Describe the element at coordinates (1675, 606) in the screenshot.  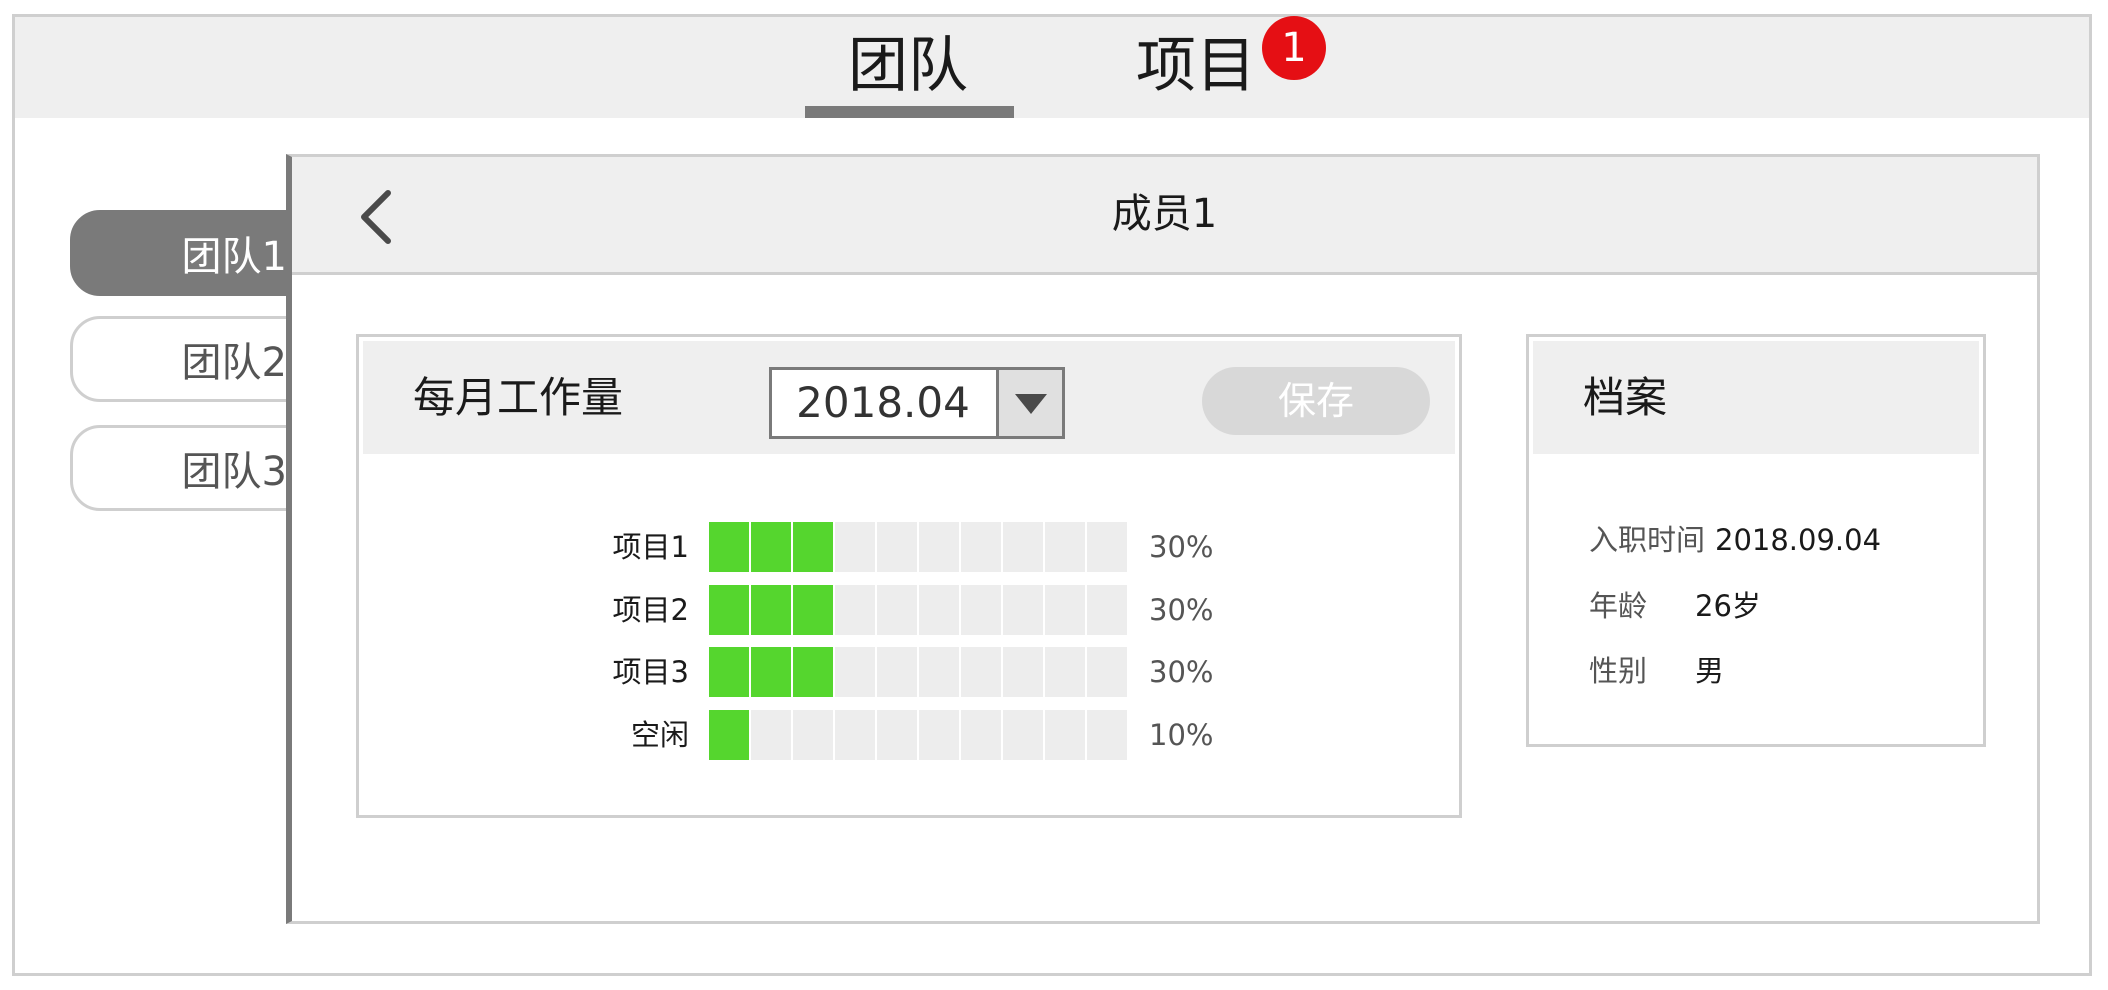
I see `info-row-age: 年龄 26岁` at that location.